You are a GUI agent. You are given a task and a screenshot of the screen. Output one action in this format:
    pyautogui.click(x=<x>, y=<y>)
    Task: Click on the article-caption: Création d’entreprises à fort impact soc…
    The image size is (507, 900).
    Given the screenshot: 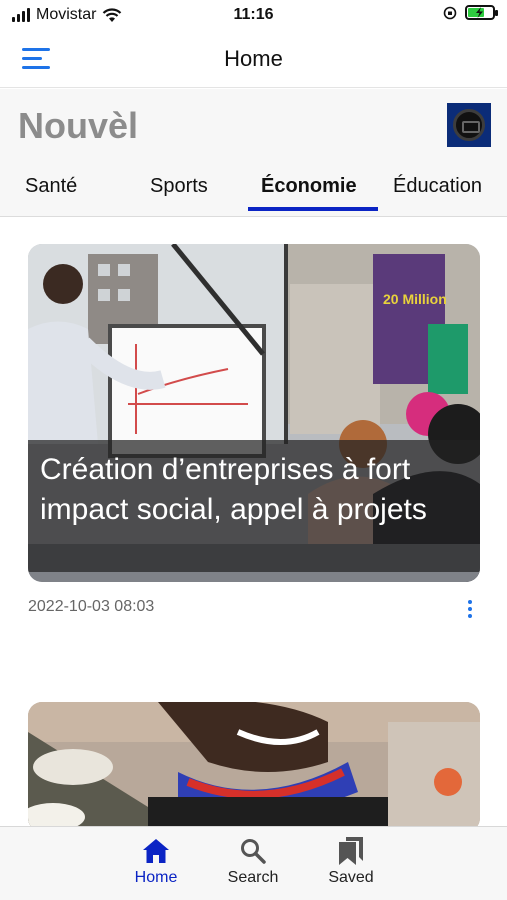 What is the action you would take?
    pyautogui.click(x=254, y=506)
    